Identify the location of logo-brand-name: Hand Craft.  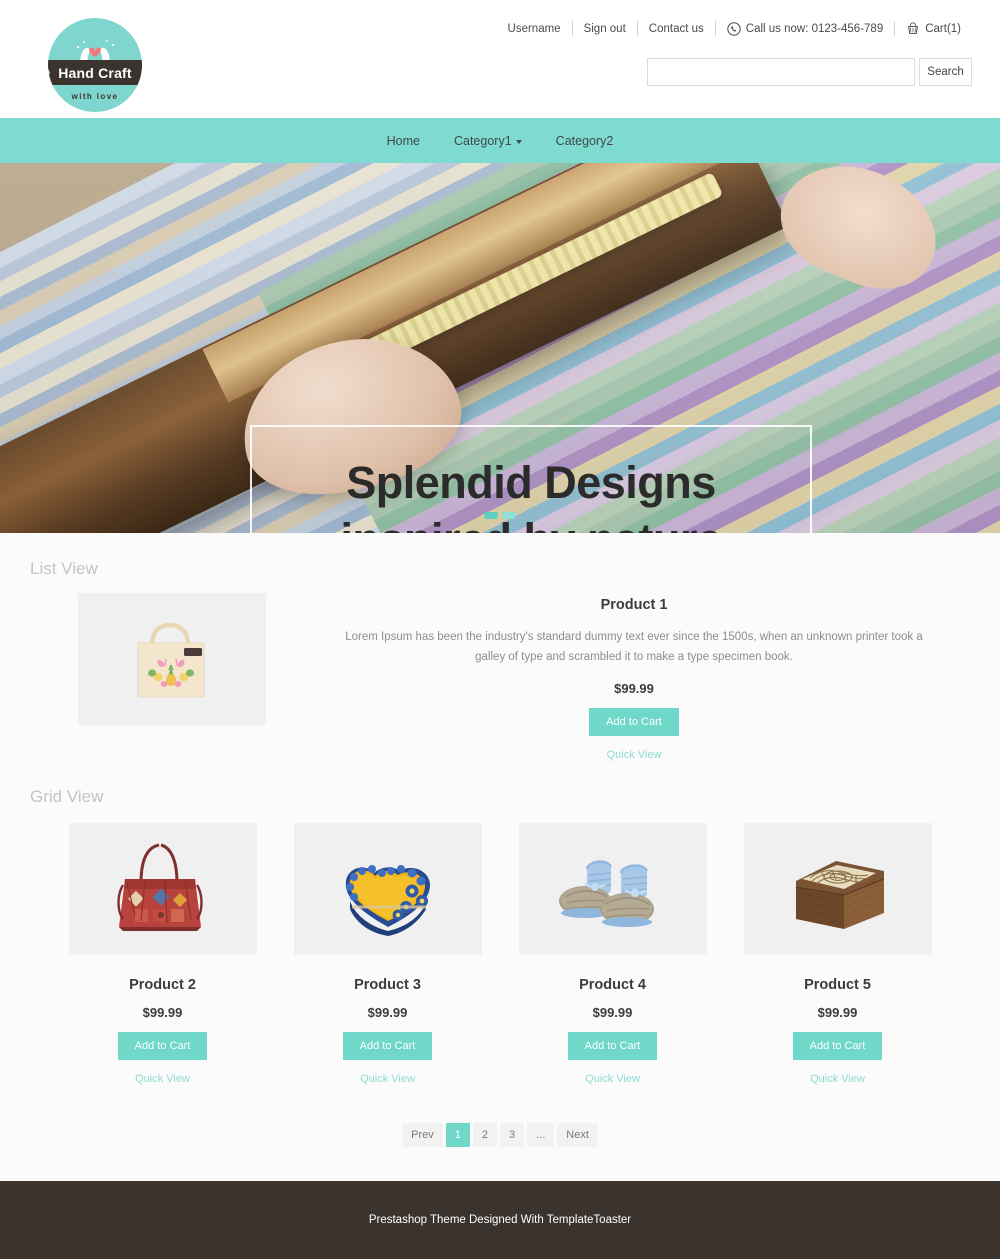
(95, 72).